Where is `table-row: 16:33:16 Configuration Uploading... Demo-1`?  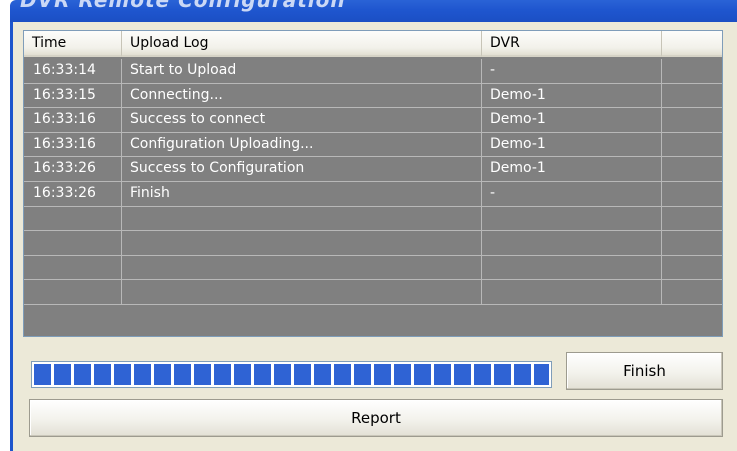
table-row: 16:33:16 Configuration Uploading... Demo-1 is located at coordinates (373, 145).